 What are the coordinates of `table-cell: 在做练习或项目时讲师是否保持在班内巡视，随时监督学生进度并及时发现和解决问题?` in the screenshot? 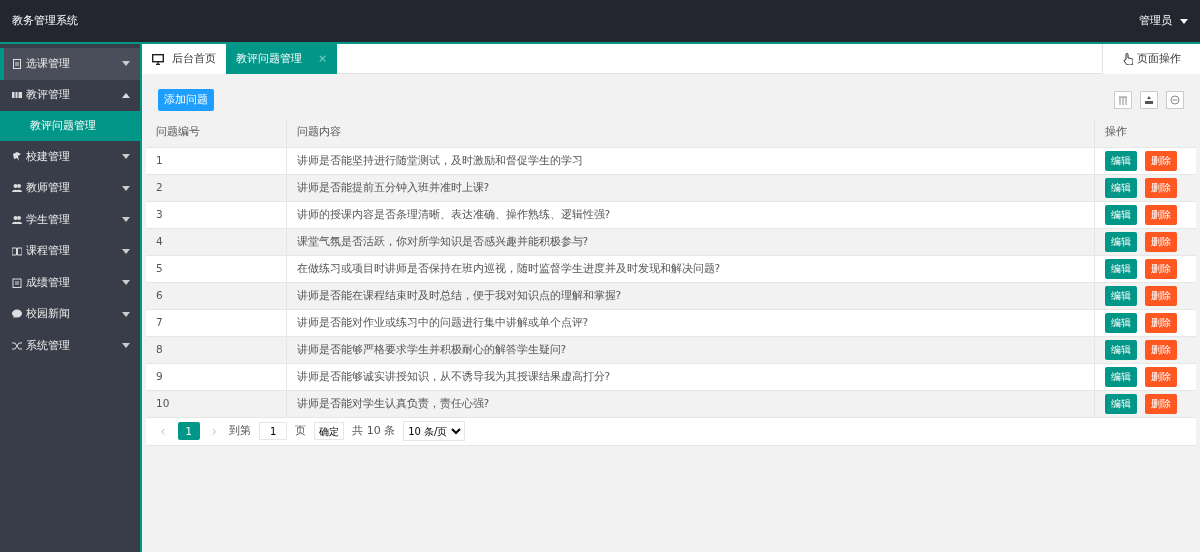 It's located at (690, 268).